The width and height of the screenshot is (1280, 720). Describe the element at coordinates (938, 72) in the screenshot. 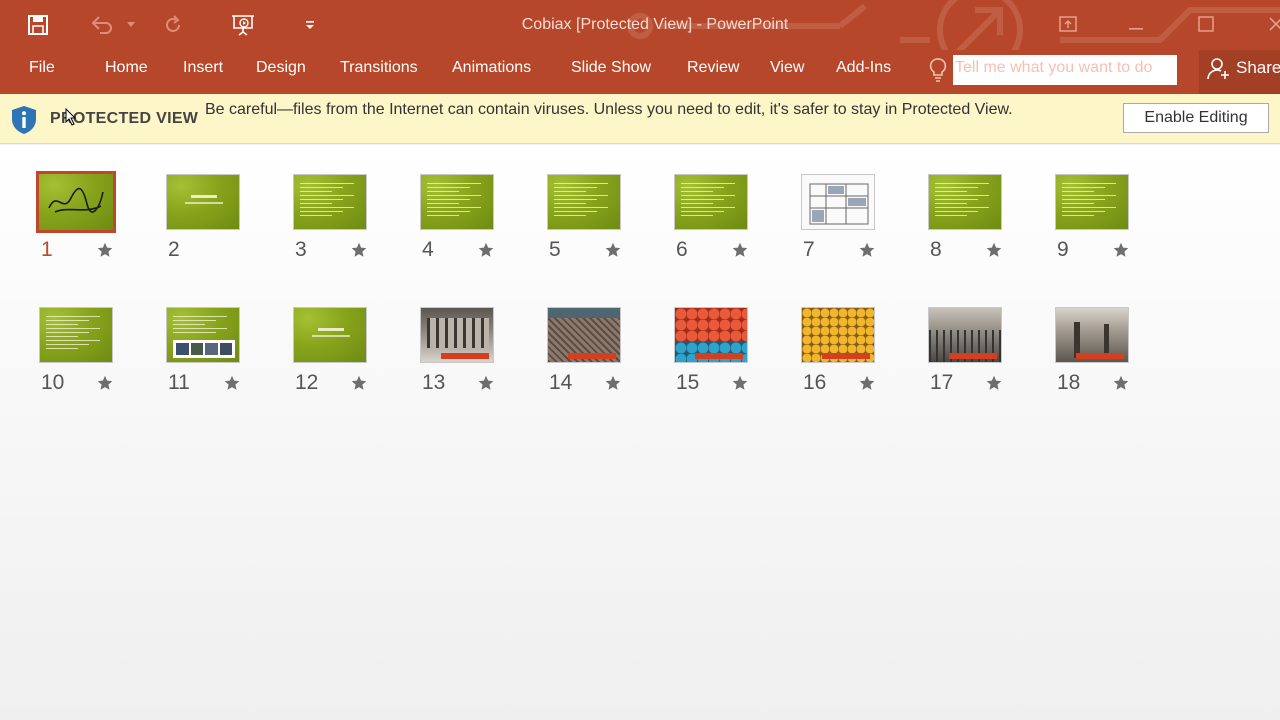

I see `lightbulb-icon` at that location.